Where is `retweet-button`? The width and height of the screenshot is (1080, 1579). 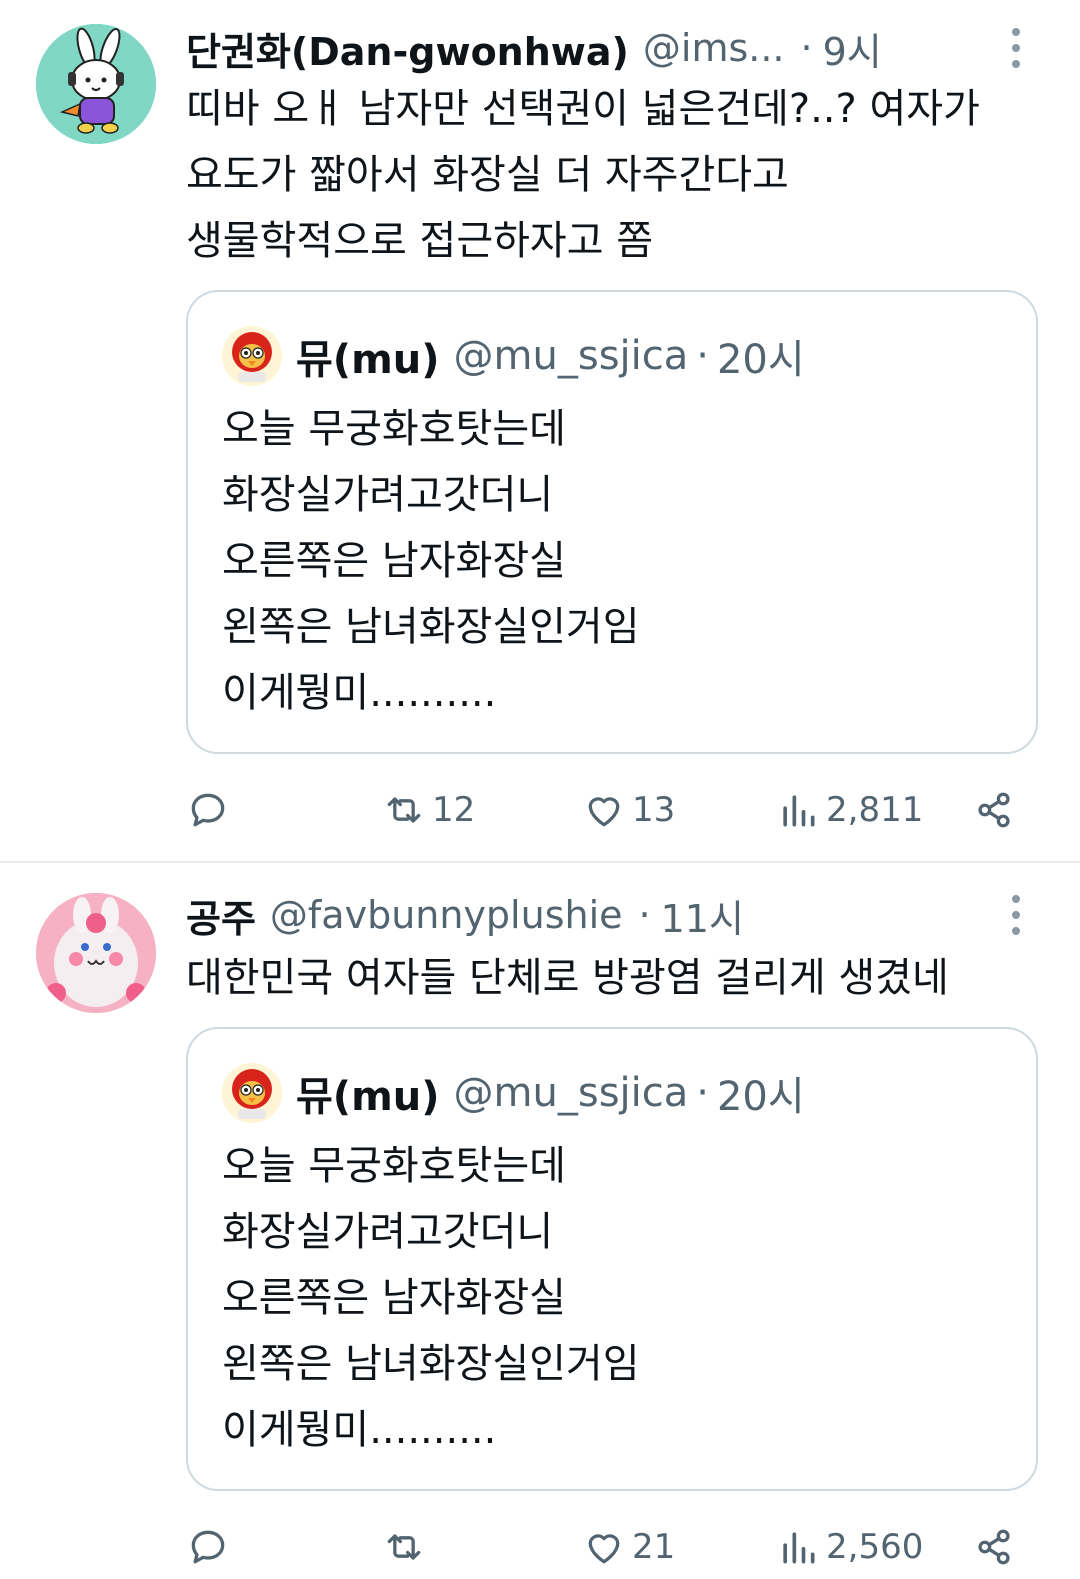 retweet-button is located at coordinates (407, 1547).